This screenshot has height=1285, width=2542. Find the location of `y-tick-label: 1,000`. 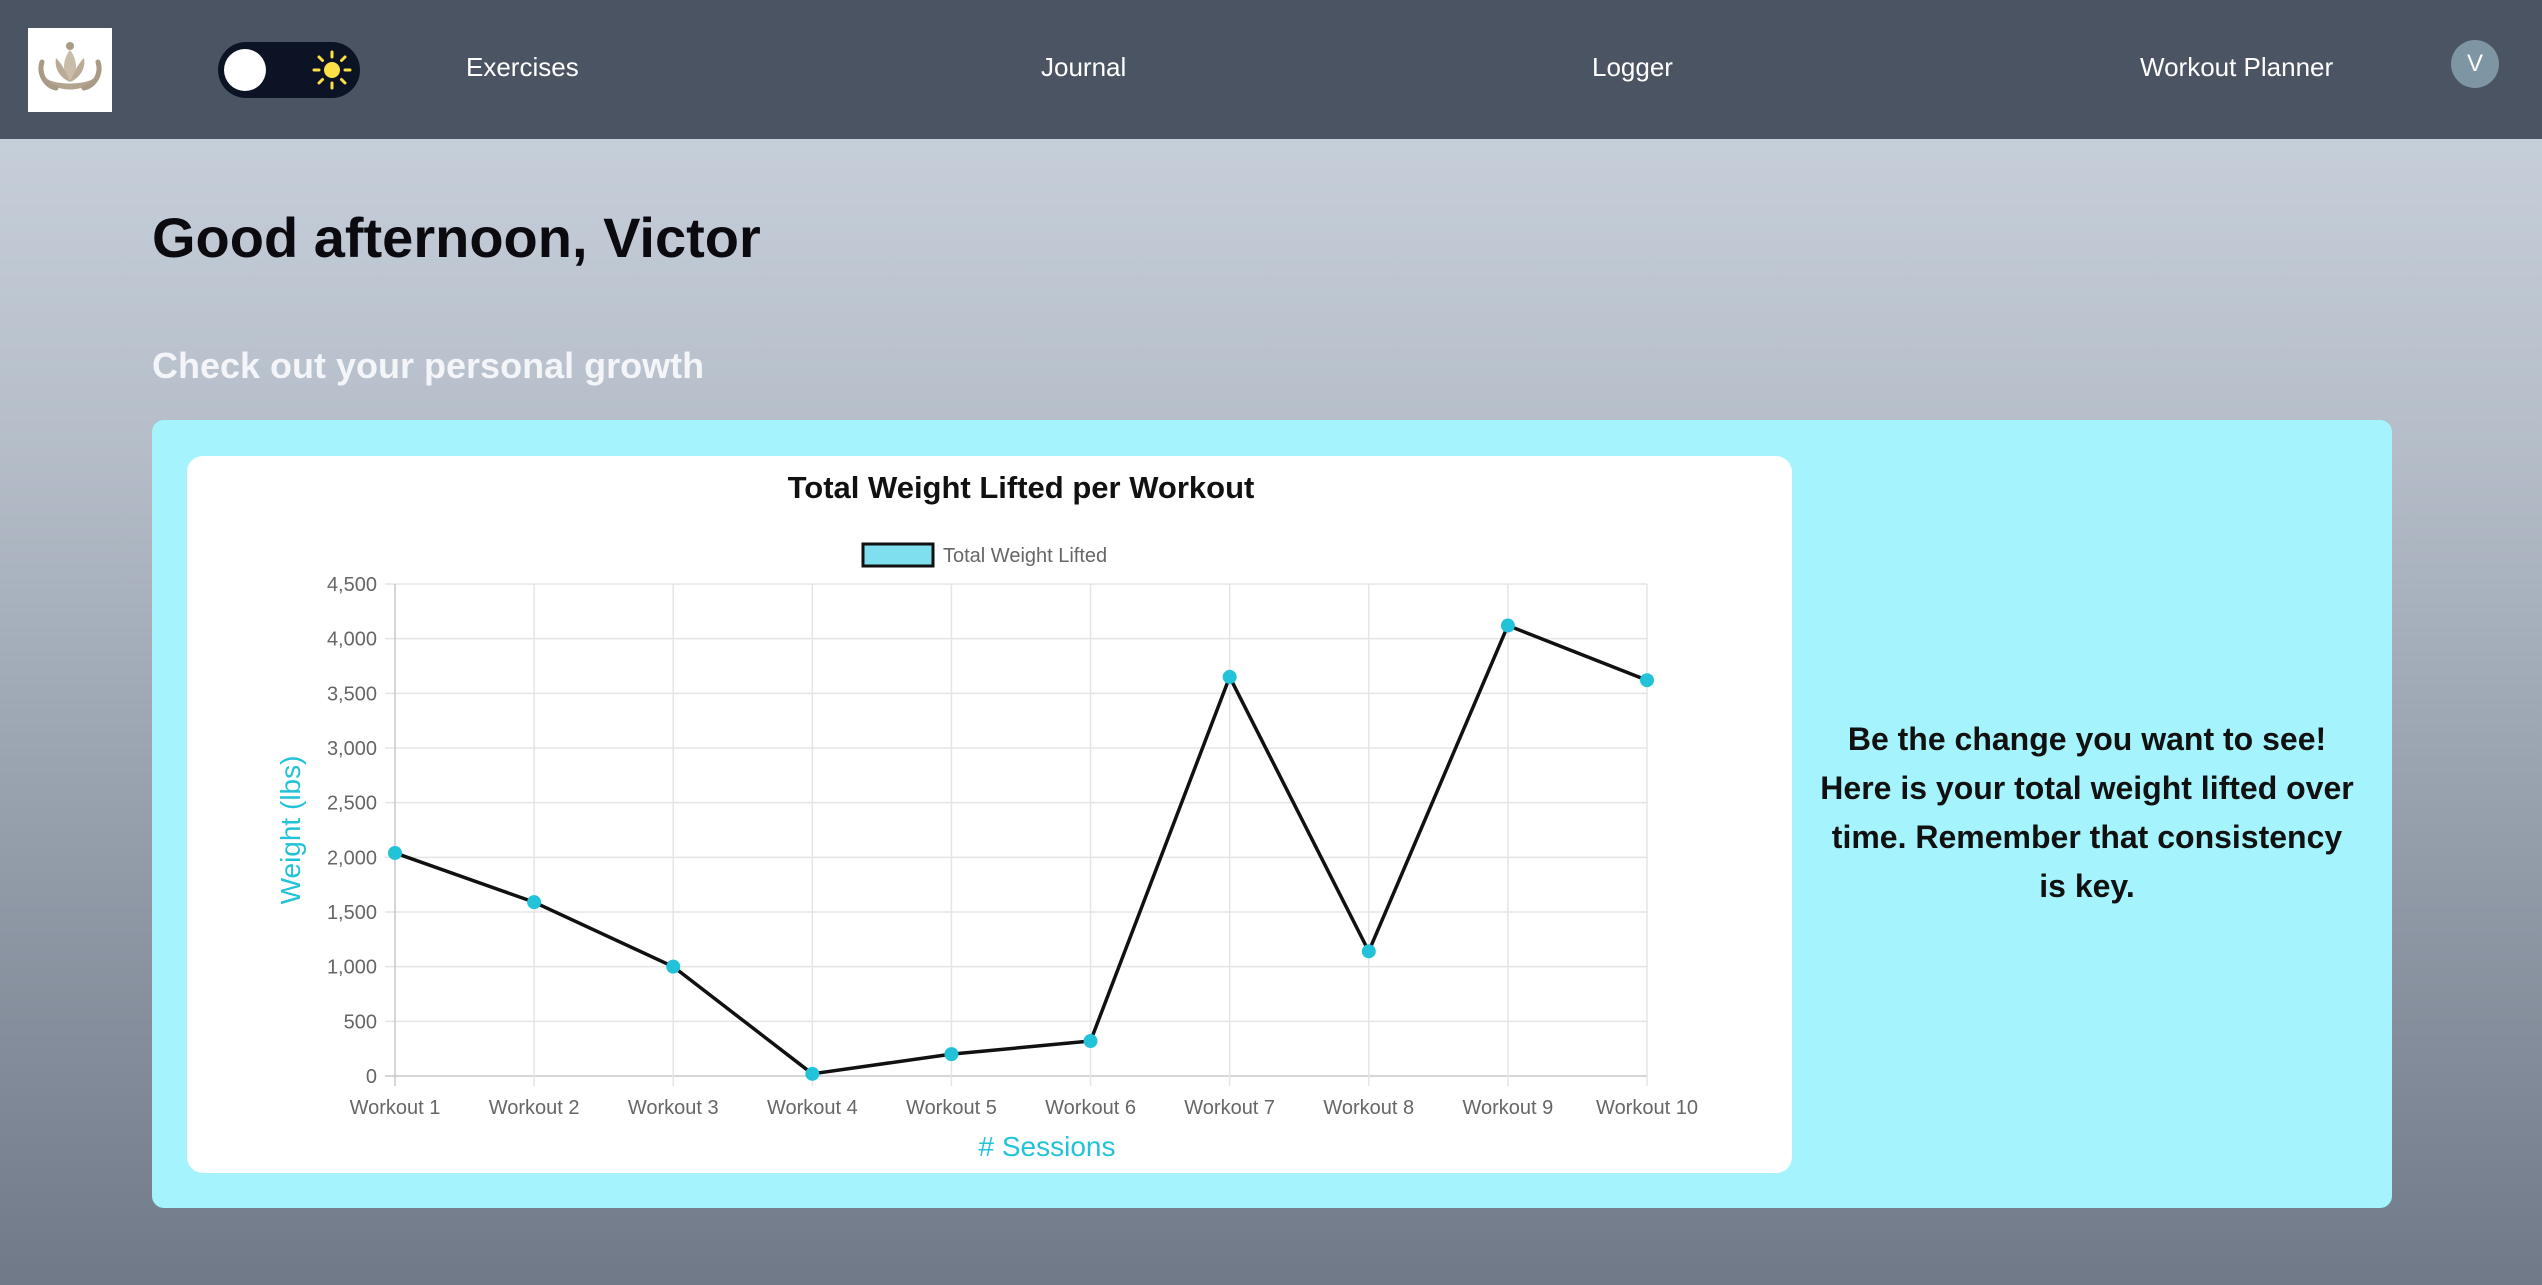

y-tick-label: 1,000 is located at coordinates (352, 968).